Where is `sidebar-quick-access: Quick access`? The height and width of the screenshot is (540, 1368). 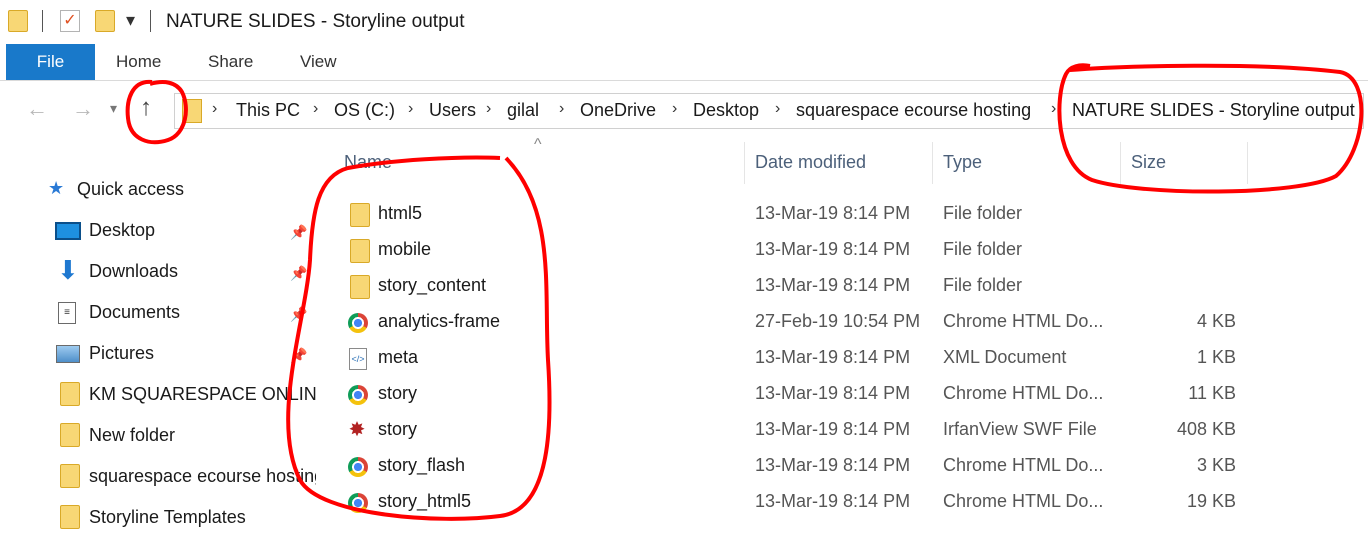
sidebar-quick-access: Quick access is located at coordinates (130, 189).